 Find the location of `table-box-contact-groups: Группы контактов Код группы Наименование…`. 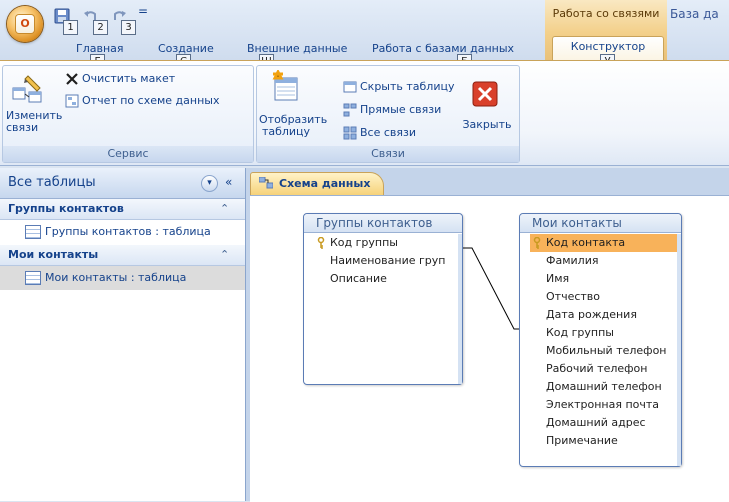

table-box-contact-groups: Группы контактов Код группы Наименование… is located at coordinates (383, 299).